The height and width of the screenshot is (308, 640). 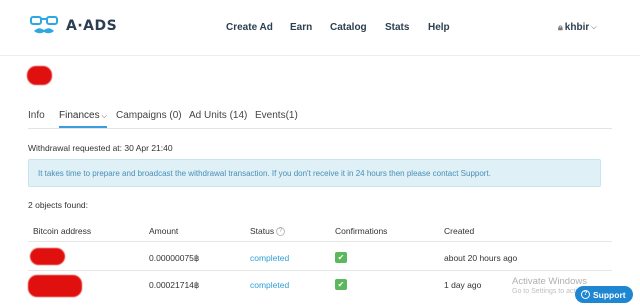 I want to click on redacted-account-name, so click(x=39, y=75).